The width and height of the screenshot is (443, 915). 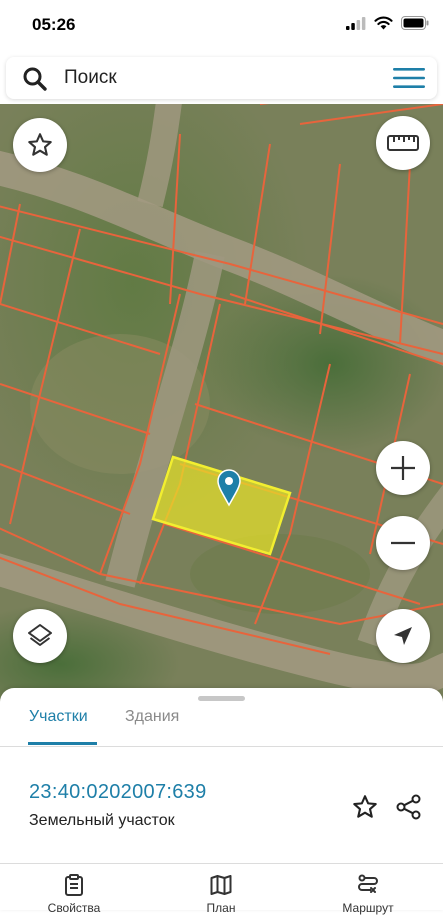 I want to click on ruler-button, so click(x=403, y=143).